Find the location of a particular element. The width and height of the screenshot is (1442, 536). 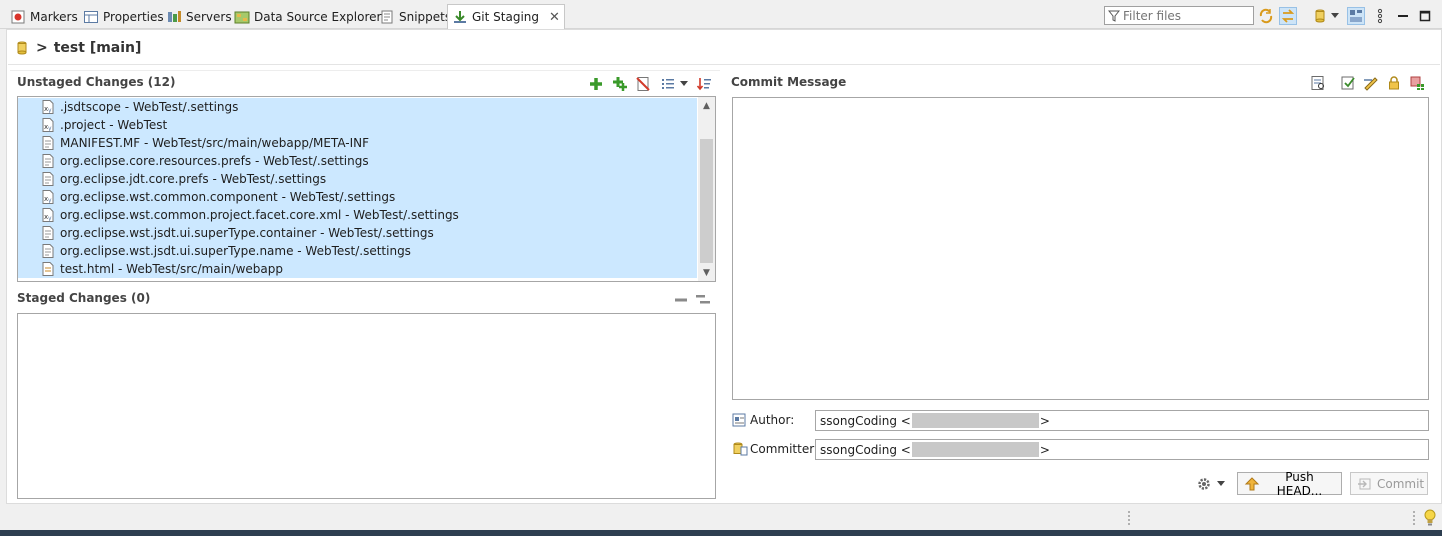

minimize-icon is located at coordinates (1403, 16).